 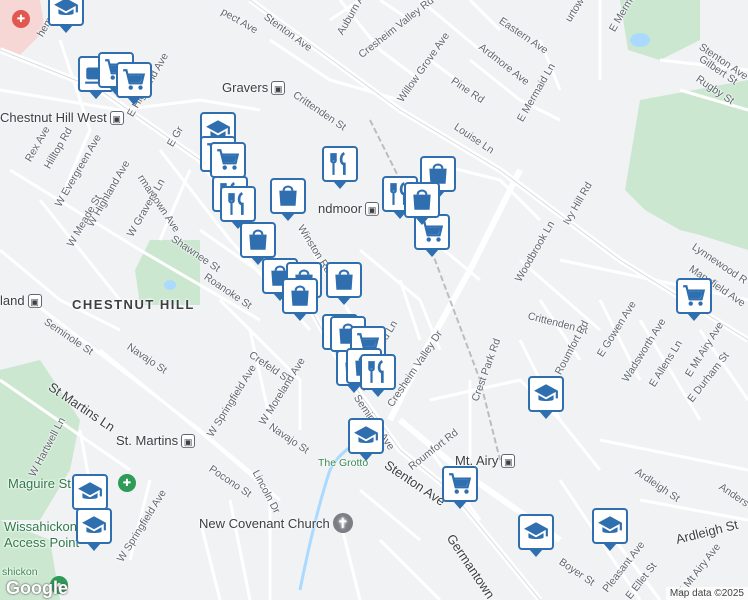 What do you see at coordinates (42, 542) in the screenshot?
I see `place-access-point: Access Point` at bounding box center [42, 542].